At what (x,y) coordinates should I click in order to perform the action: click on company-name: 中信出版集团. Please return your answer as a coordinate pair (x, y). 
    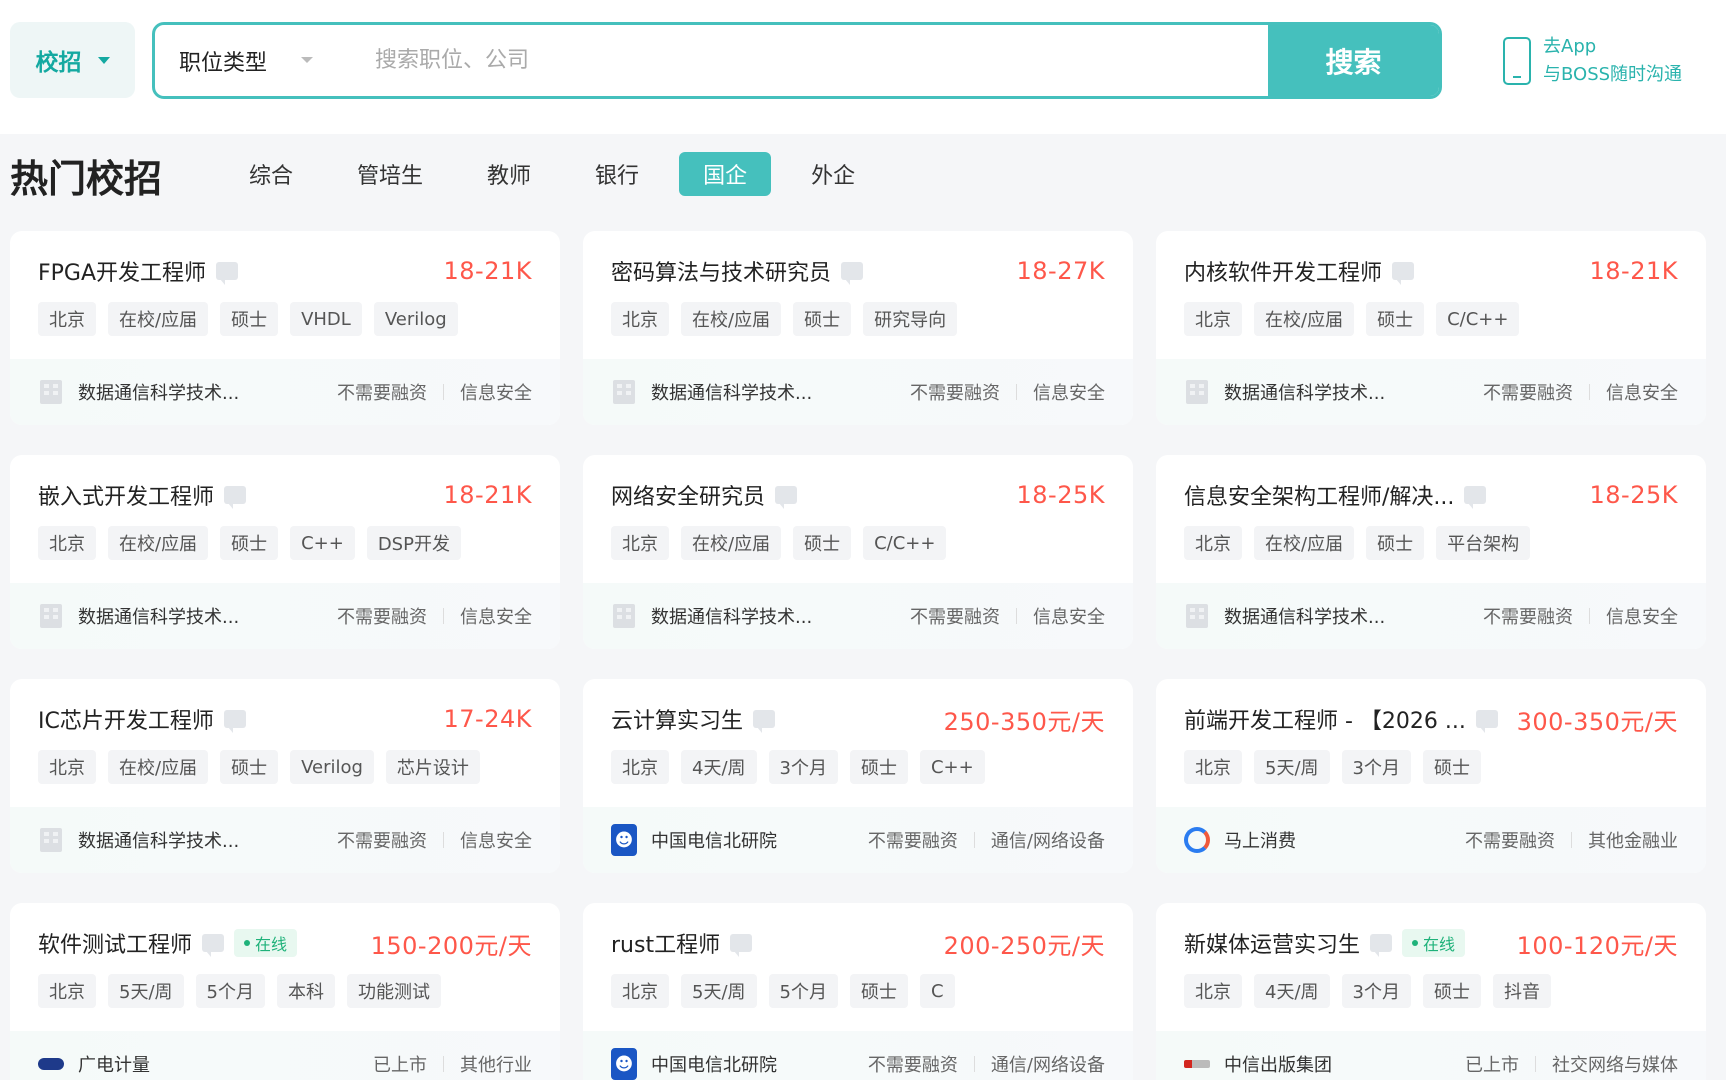
    Looking at the image, I should click on (1278, 1064).